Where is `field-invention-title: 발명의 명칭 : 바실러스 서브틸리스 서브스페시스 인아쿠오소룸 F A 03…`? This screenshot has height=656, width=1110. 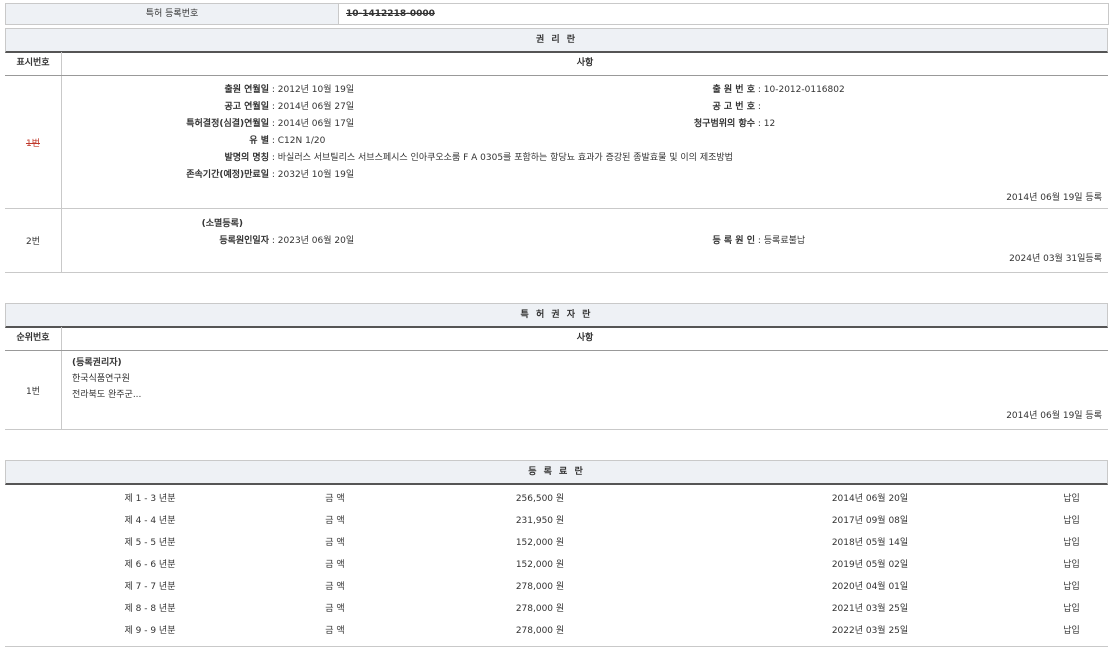 field-invention-title: 발명의 명칭 : 바실러스 서브틸리스 서브스페시스 인아쿠오소룸 F A 03… is located at coordinates (400, 158).